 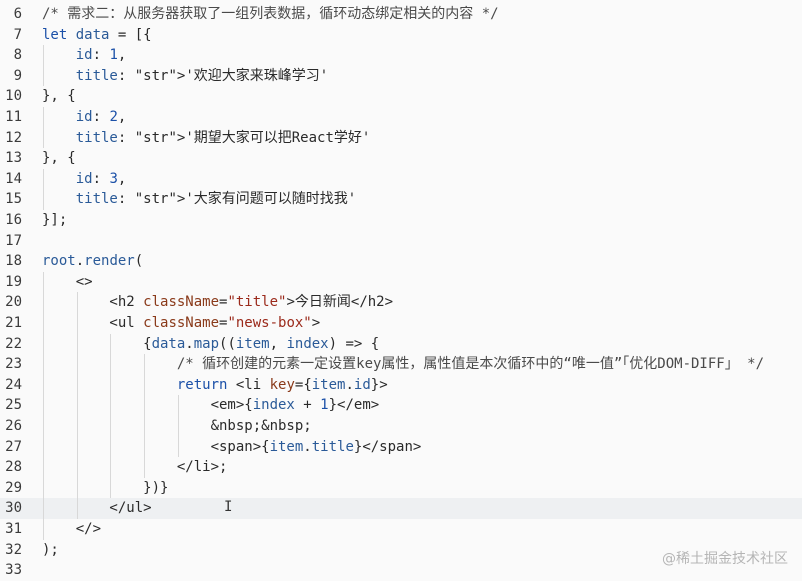 I want to click on code-line: 7 let data = [{, so click(x=401, y=35).